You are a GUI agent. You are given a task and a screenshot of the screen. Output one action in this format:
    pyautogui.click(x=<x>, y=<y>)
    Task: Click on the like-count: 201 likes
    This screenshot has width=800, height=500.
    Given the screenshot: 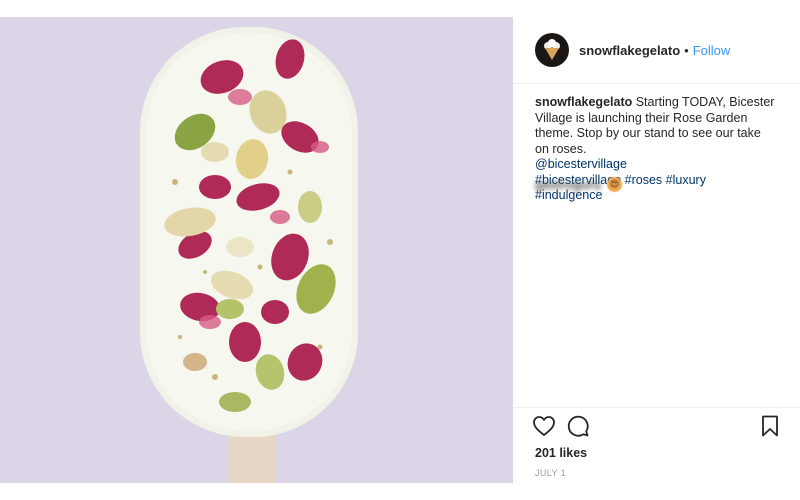 What is the action you would take?
    pyautogui.click(x=561, y=453)
    